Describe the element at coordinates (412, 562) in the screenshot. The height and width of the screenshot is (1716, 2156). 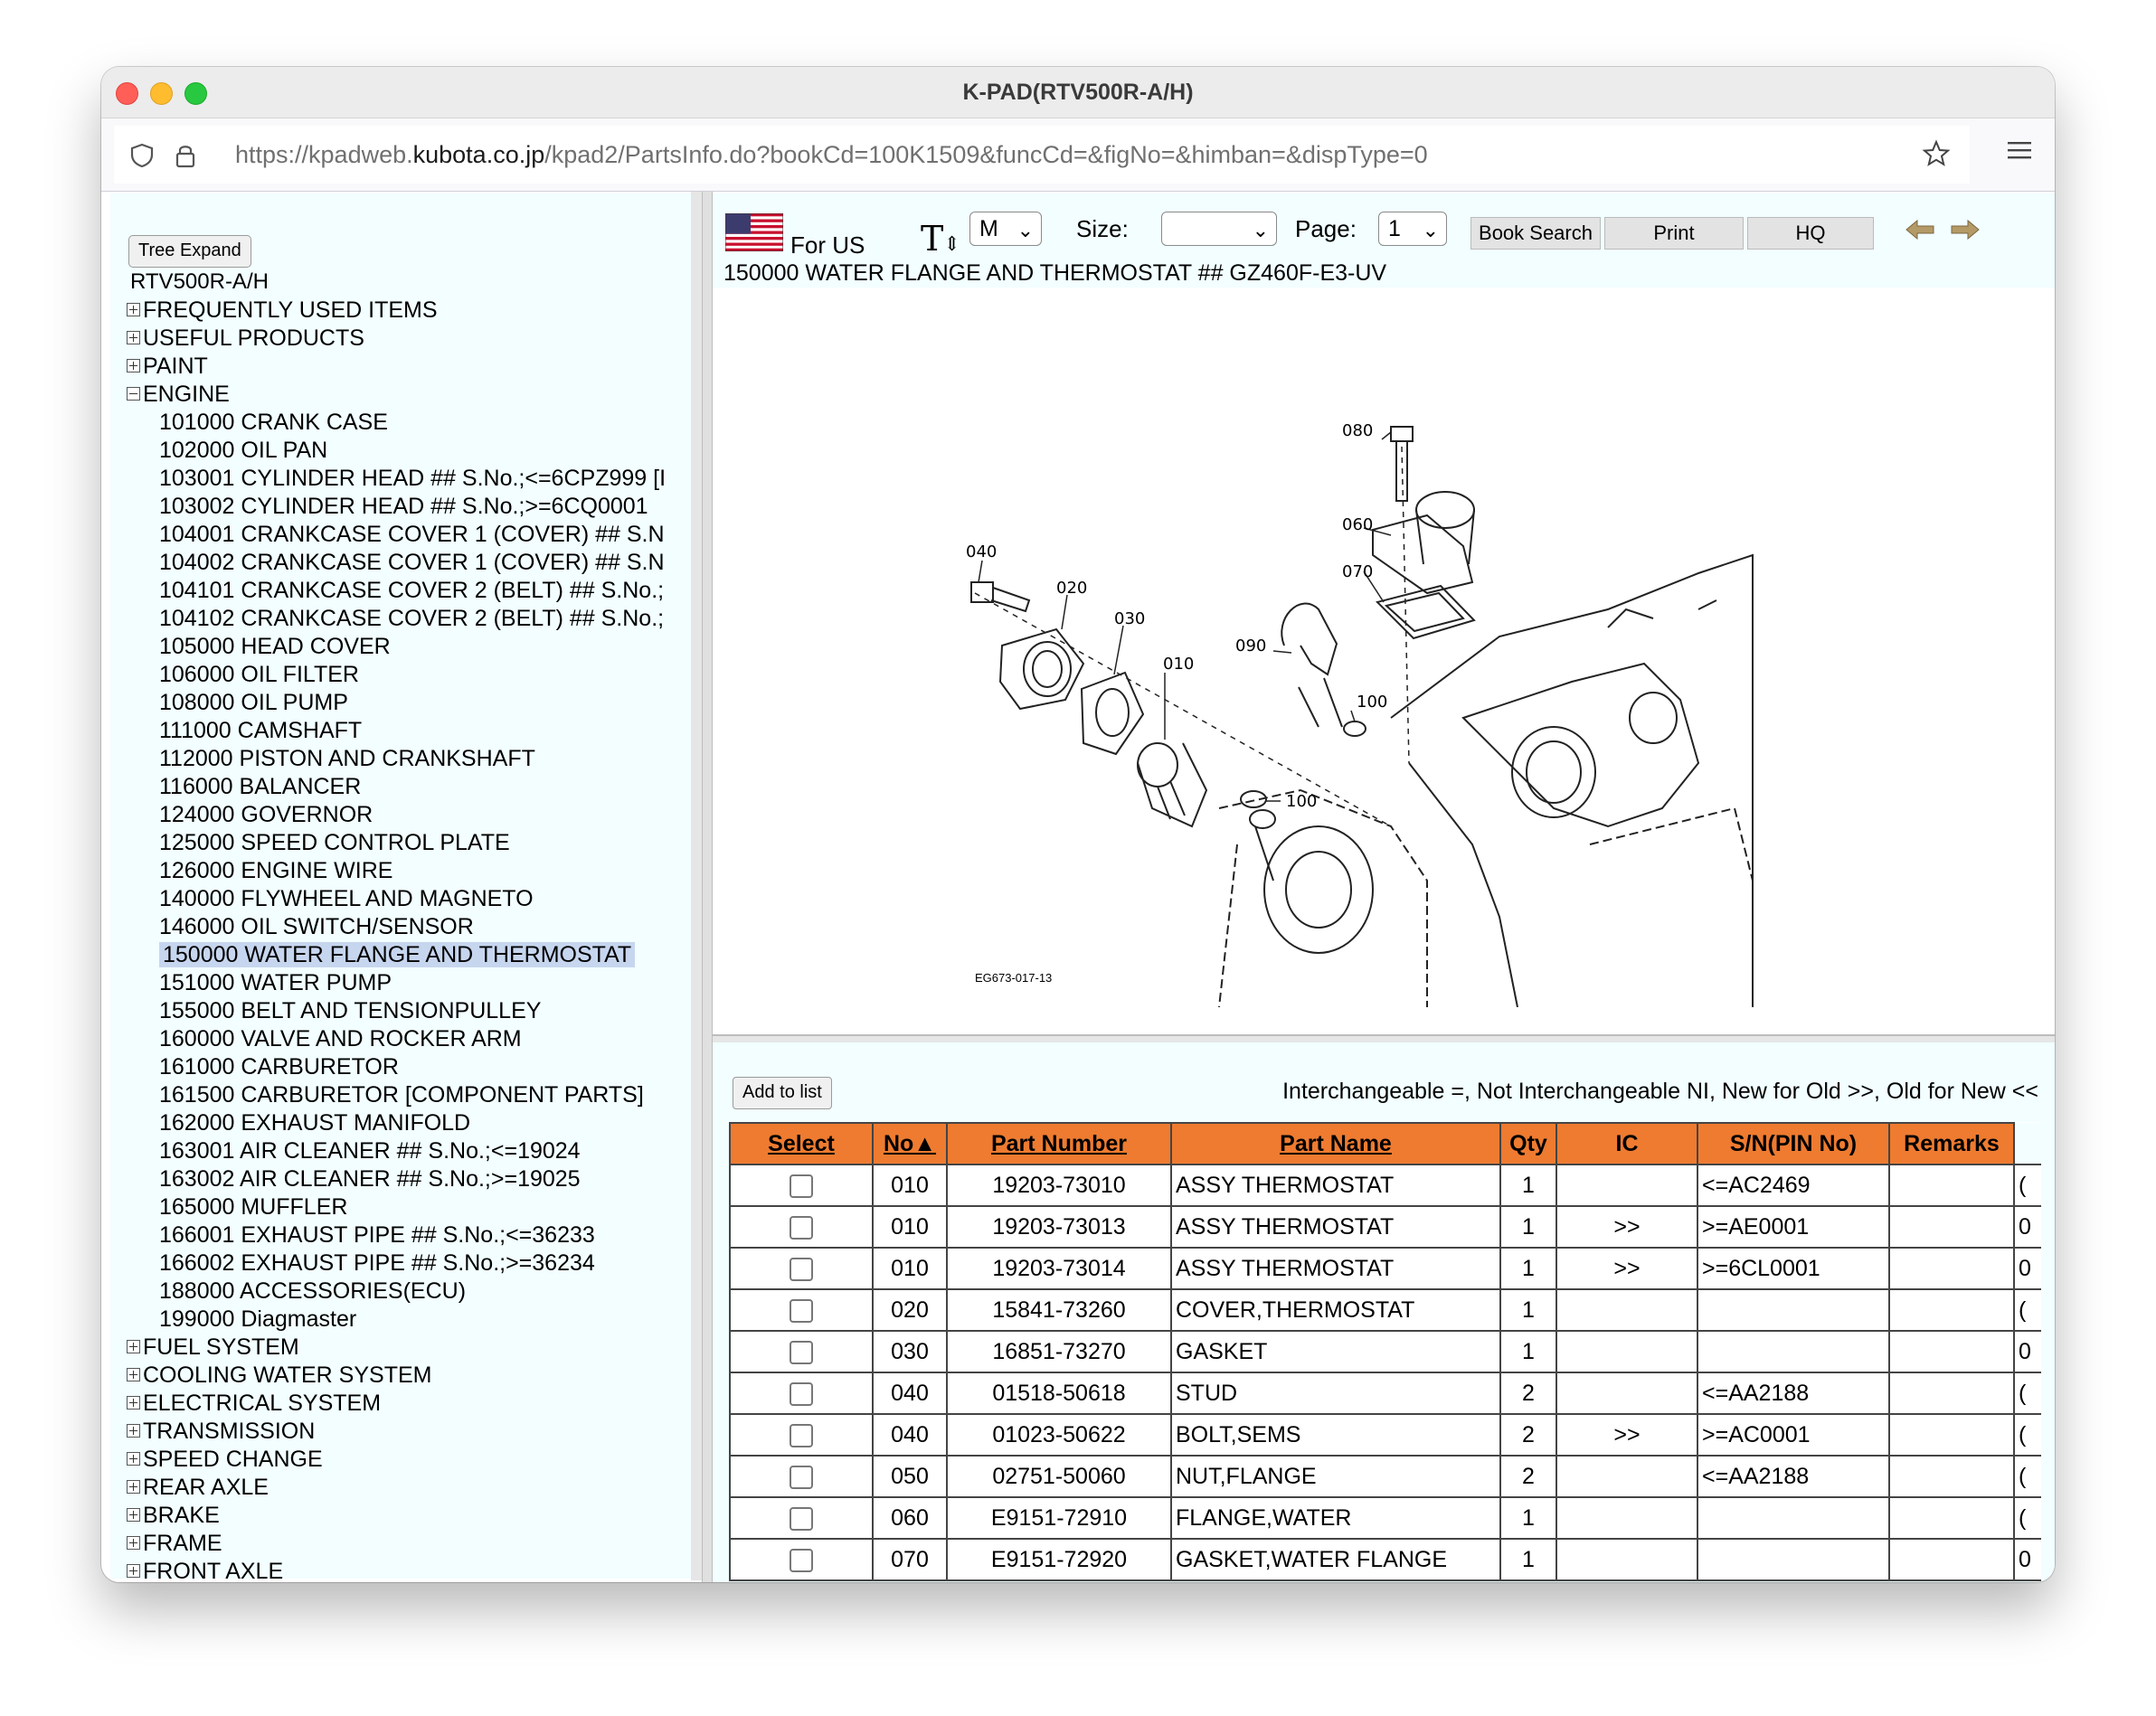
I see `tree-item-label: 104002 CRANKCASE COVER 1 (COVER) ## S.N` at that location.